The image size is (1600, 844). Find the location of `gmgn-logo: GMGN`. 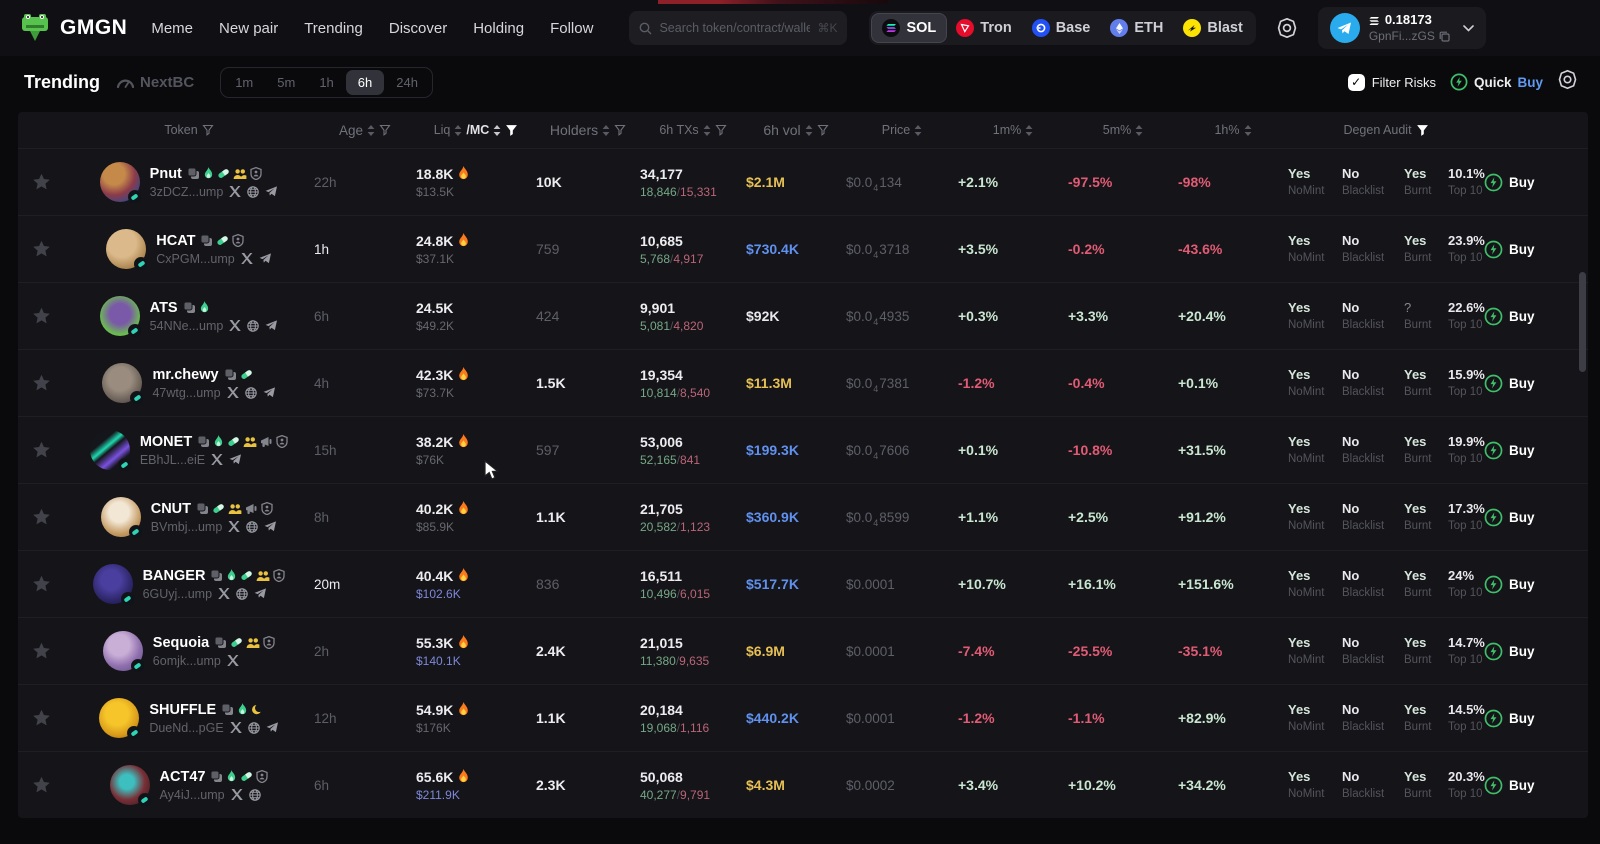

gmgn-logo: GMGN is located at coordinates (72, 28).